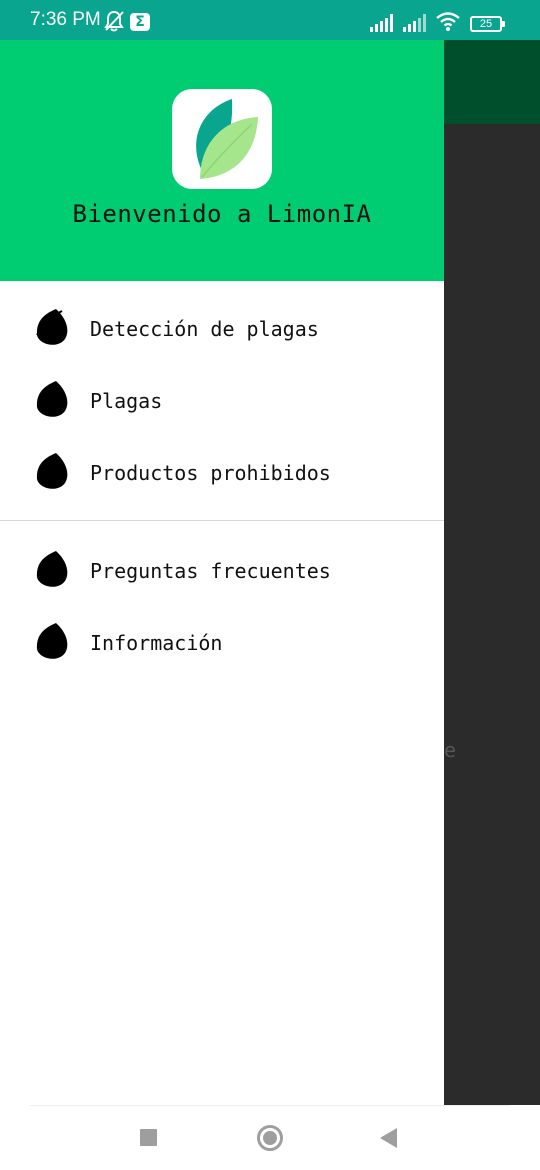  What do you see at coordinates (156, 643) in the screenshot?
I see `menu-item-label: Información` at bounding box center [156, 643].